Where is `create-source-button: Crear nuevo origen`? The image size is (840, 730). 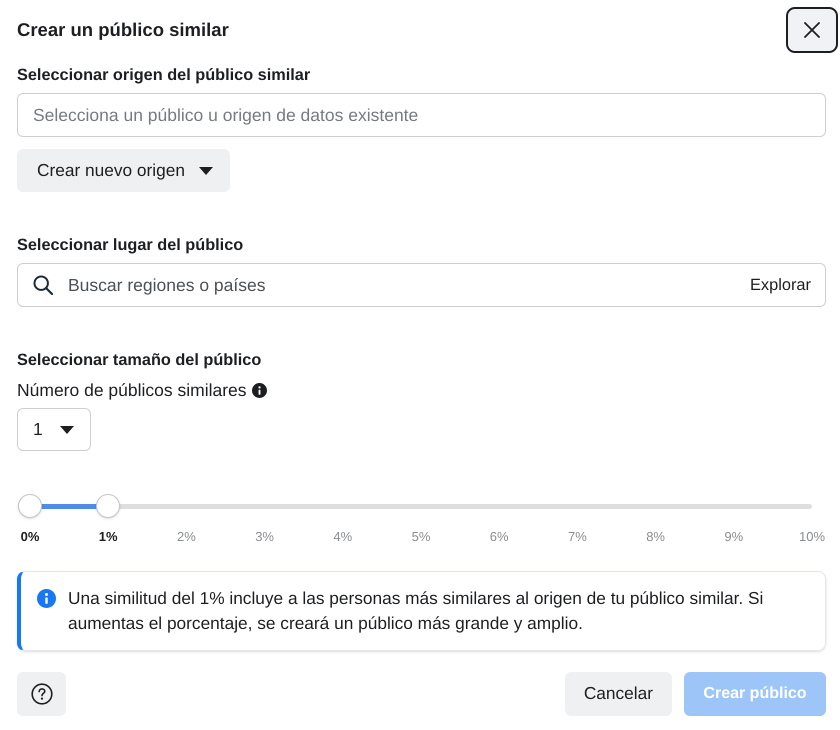 create-source-button: Crear nuevo origen is located at coordinates (123, 170).